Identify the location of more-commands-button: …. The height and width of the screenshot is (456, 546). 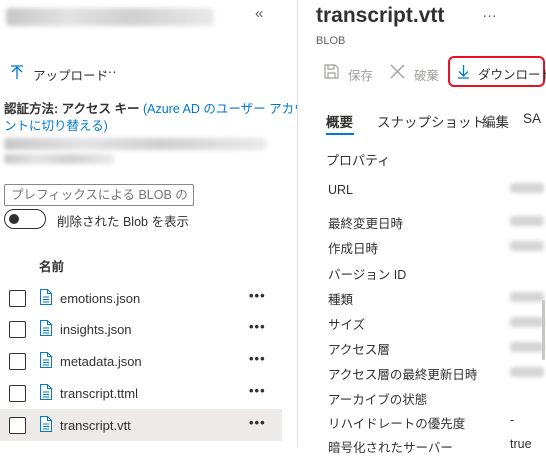
(110, 68).